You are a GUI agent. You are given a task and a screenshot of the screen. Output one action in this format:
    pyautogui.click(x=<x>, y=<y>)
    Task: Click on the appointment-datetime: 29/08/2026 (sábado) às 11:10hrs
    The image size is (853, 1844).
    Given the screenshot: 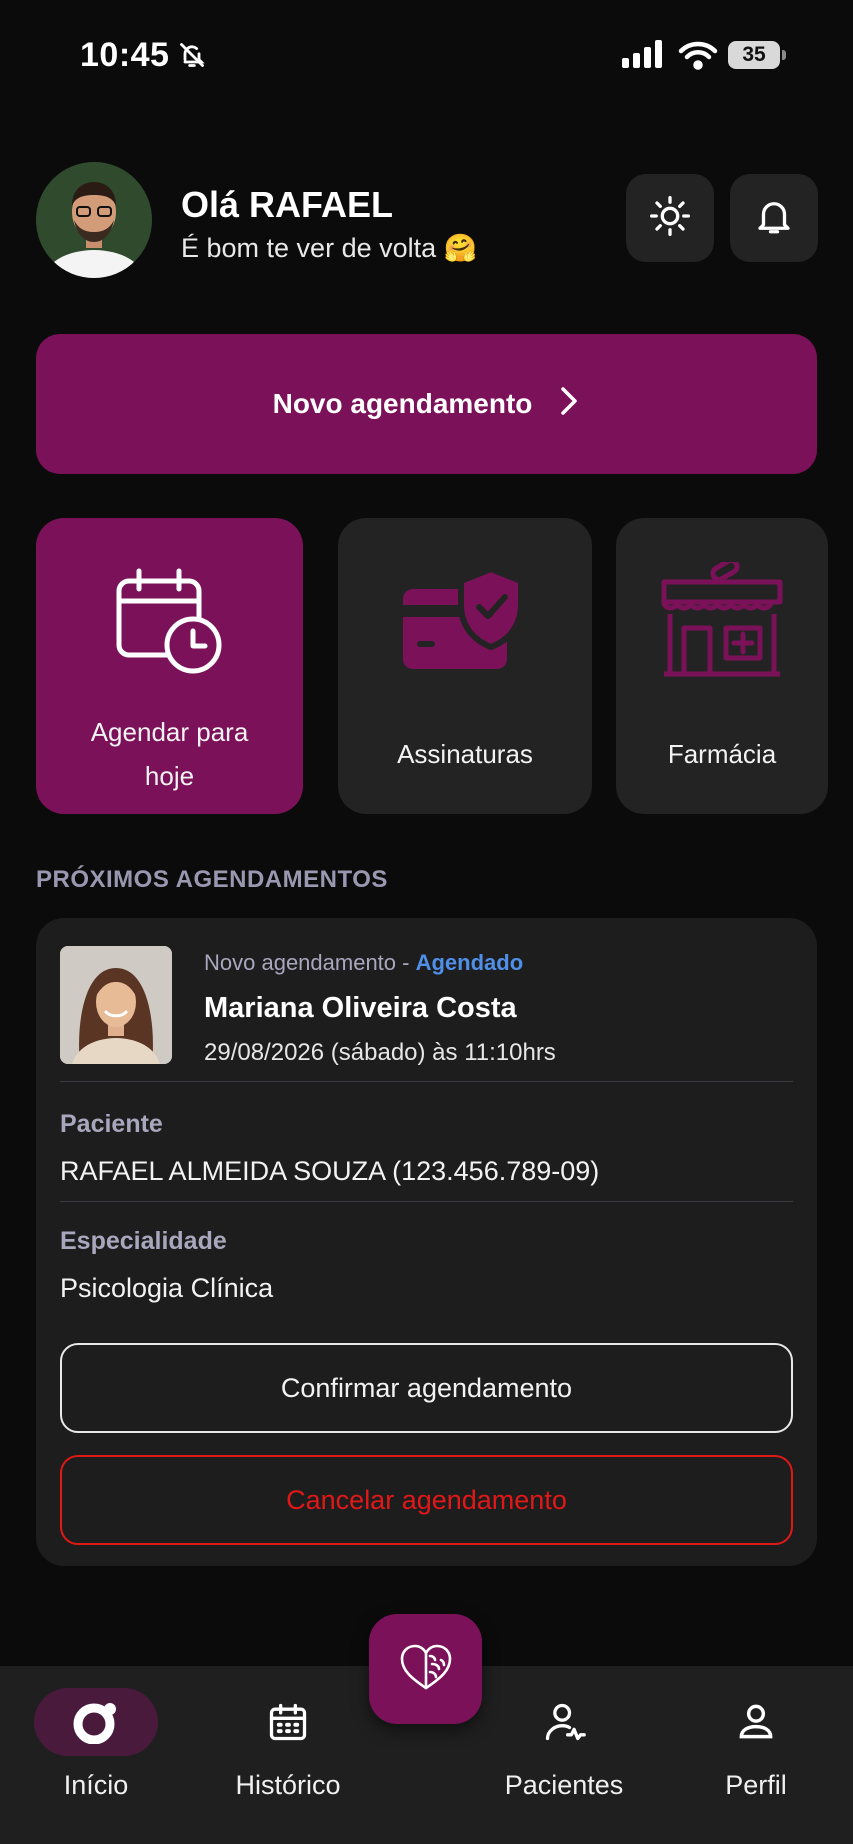 What is the action you would take?
    pyautogui.click(x=380, y=1052)
    